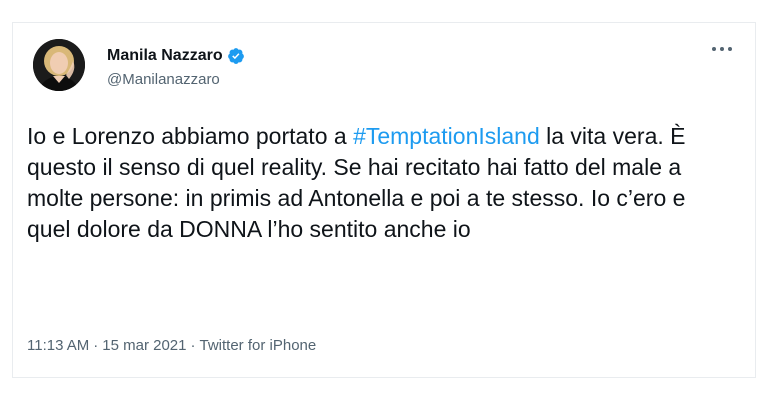 Image resolution: width=768 pixels, height=400 pixels. I want to click on more-options-icon, so click(722, 49).